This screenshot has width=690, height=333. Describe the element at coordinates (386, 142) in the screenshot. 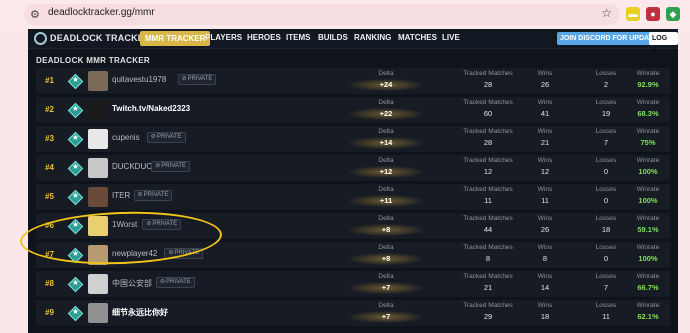

I see `delta-value: +14` at that location.